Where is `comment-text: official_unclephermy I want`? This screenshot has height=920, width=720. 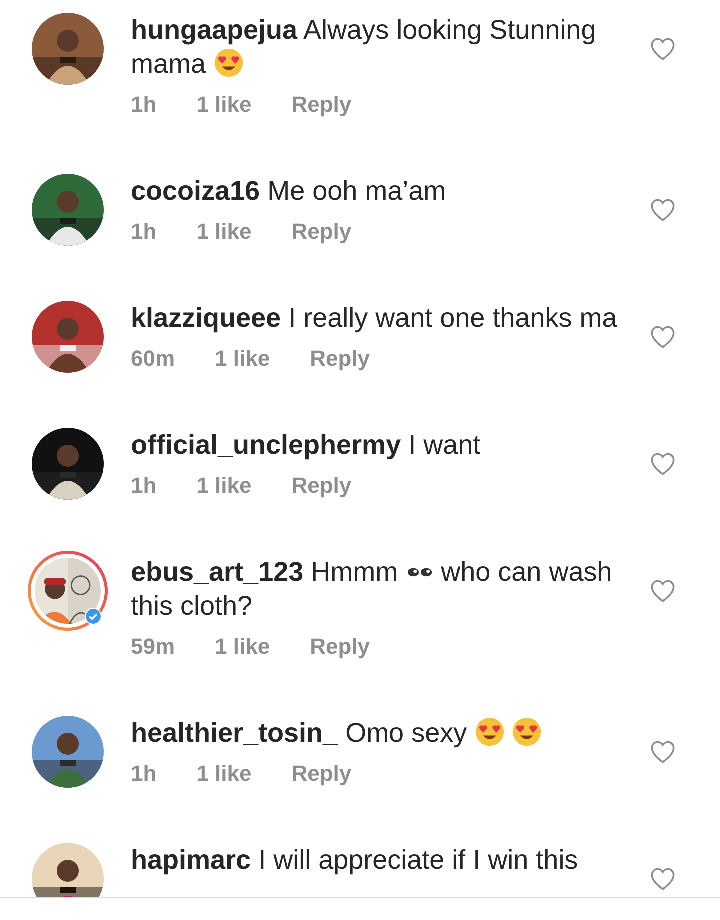 comment-text: official_unclephermy I want is located at coordinates (306, 445).